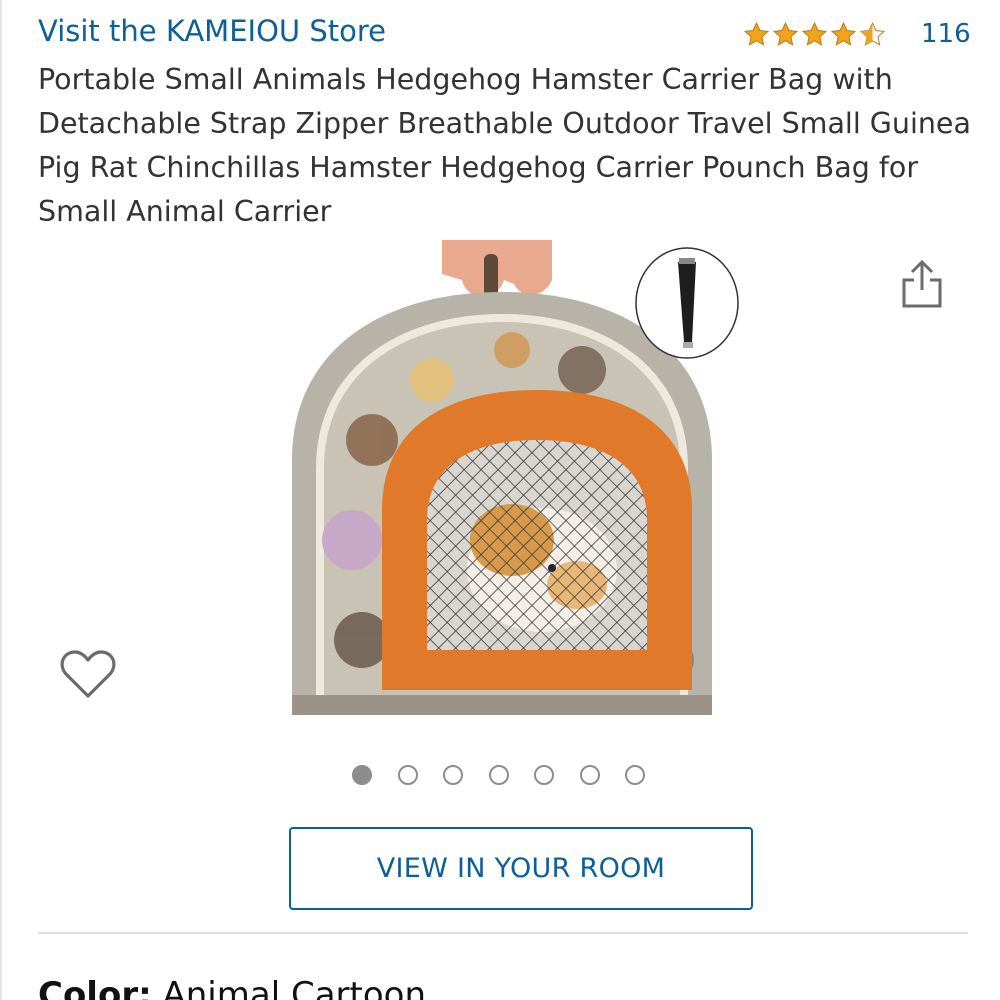  I want to click on share-button, so click(922, 284).